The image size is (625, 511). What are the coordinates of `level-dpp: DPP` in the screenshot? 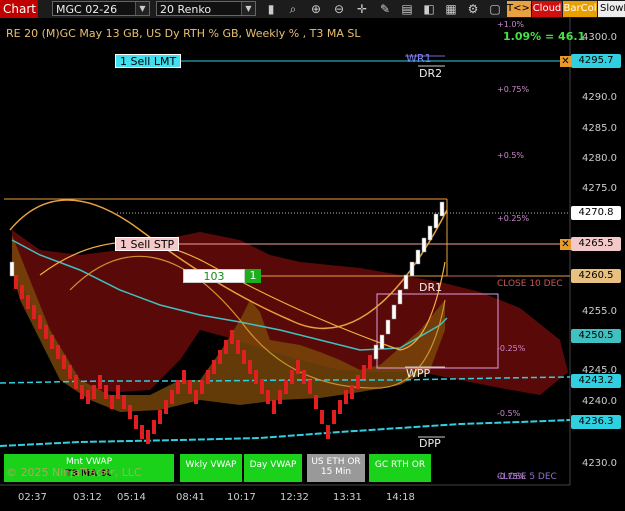 It's located at (430, 443).